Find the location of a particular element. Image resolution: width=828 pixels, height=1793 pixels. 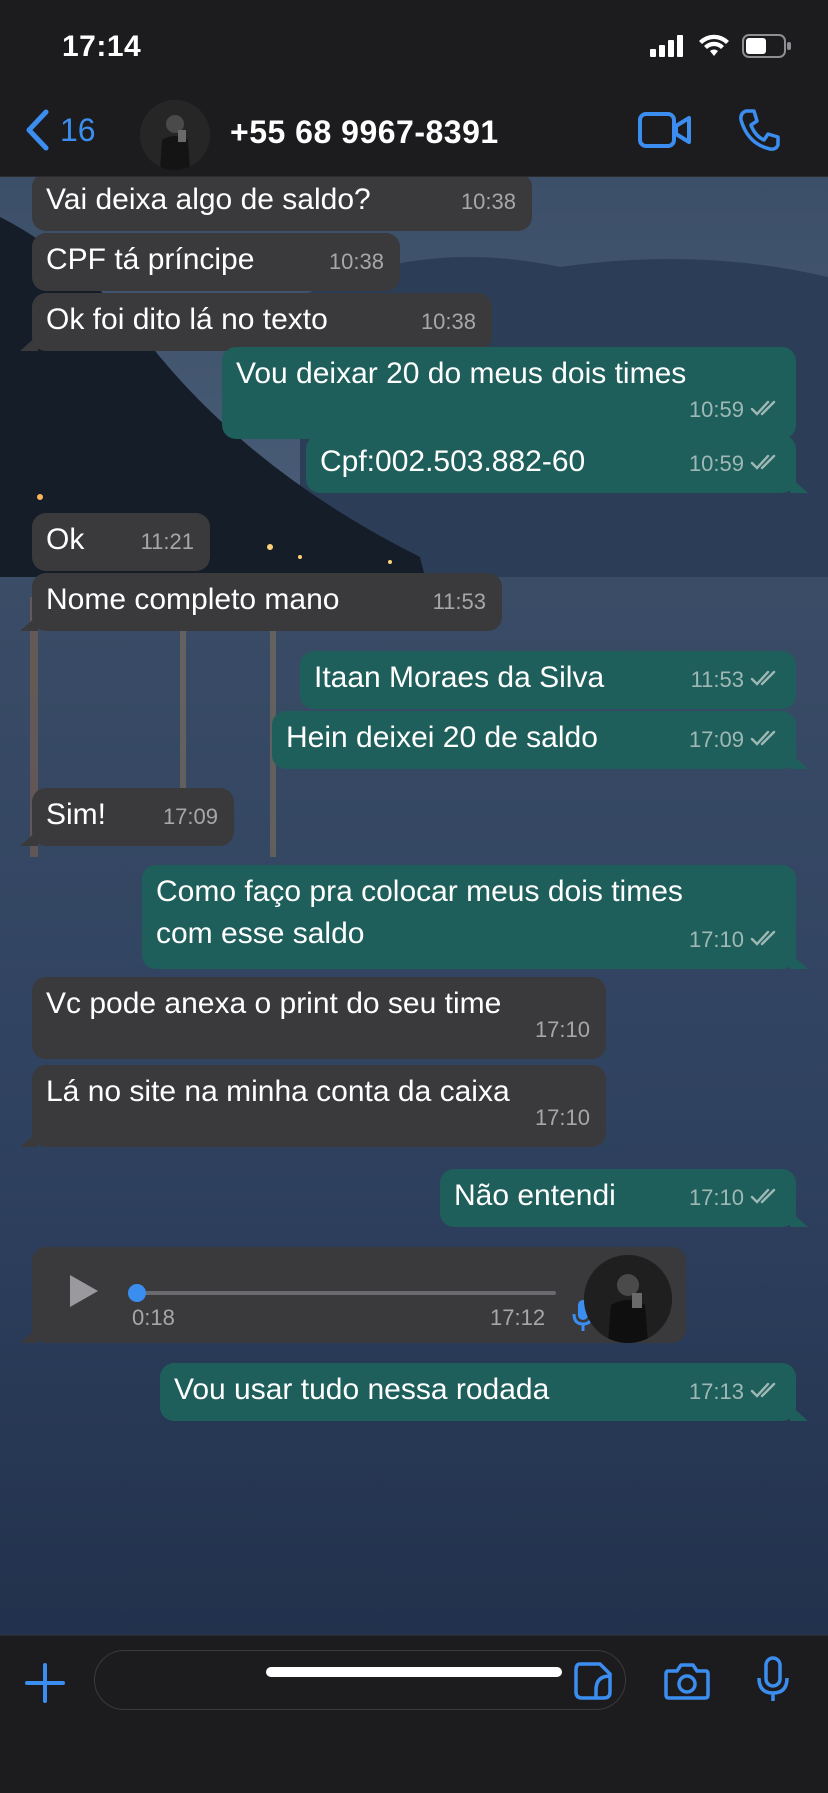

message-meta: 17:13 is located at coordinates (734, 1392).